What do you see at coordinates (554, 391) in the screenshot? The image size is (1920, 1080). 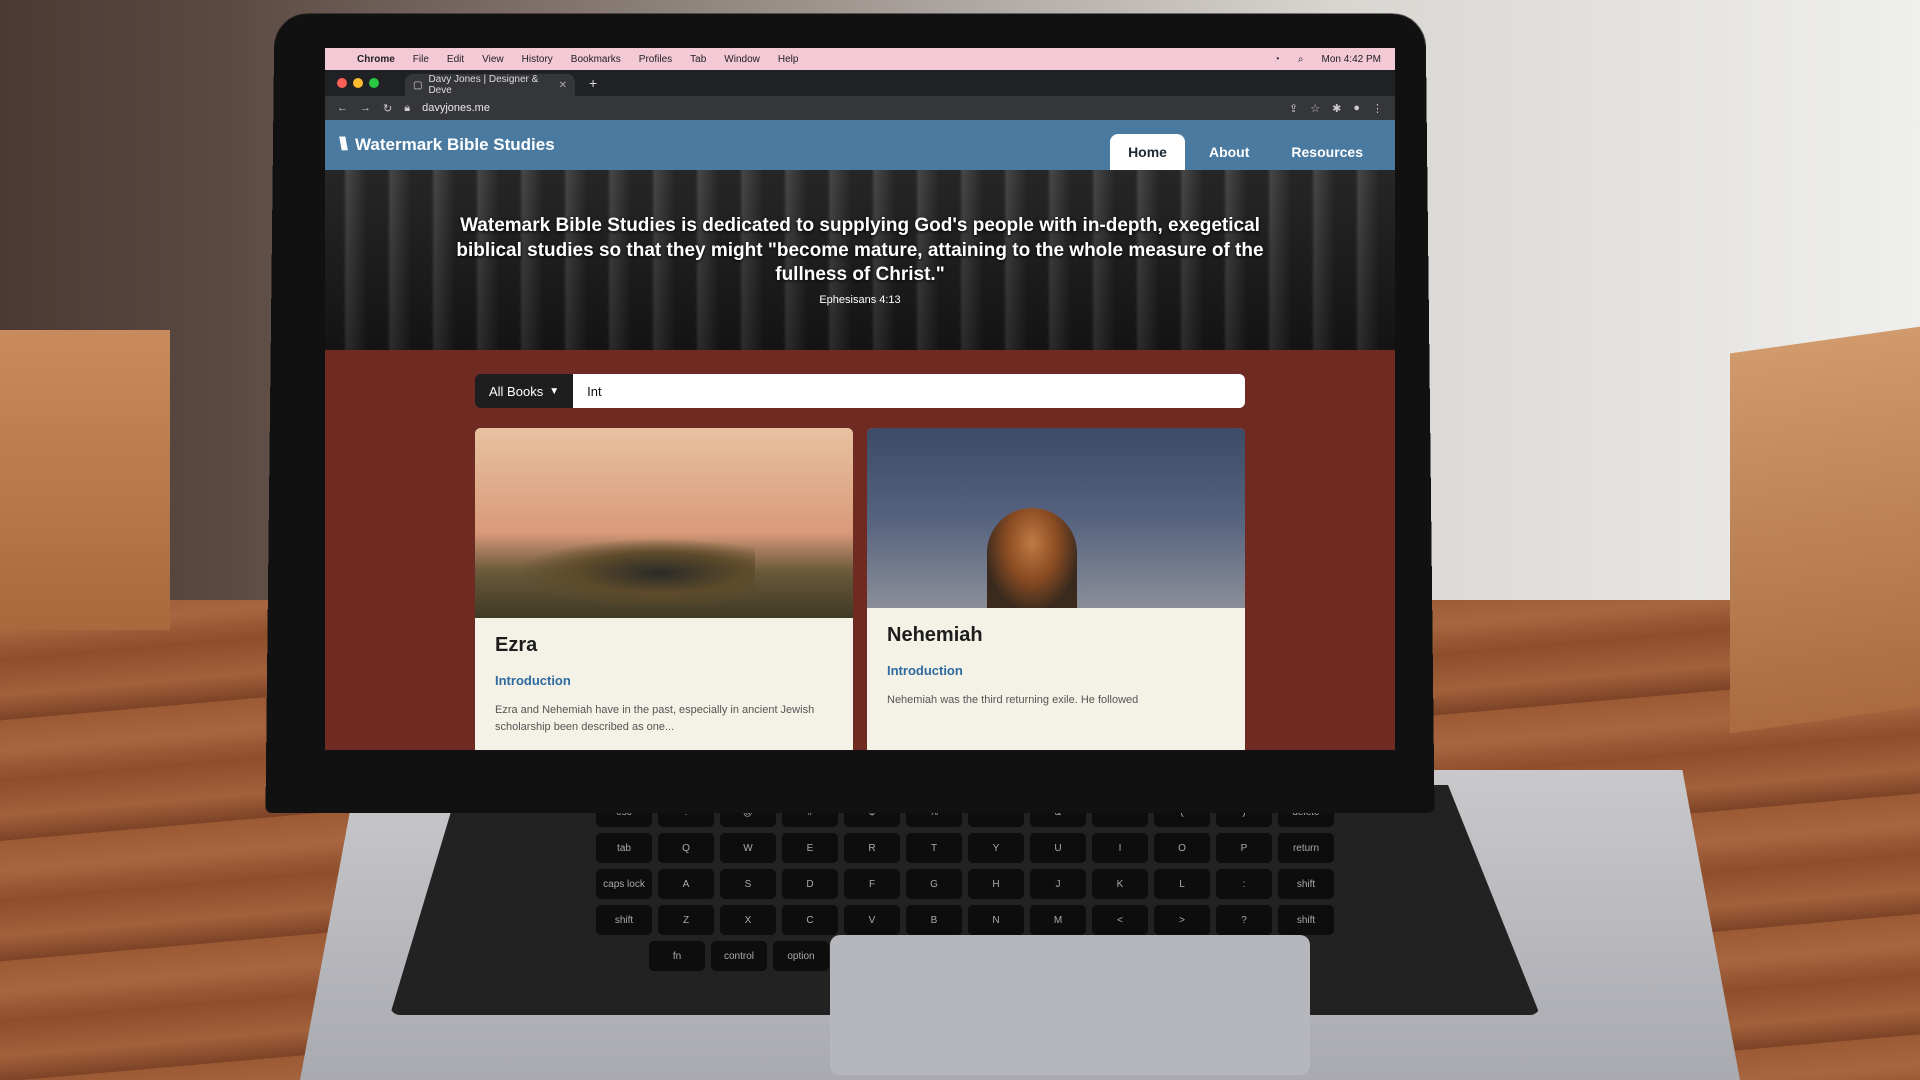 I see `caret-down-icon: ▼` at bounding box center [554, 391].